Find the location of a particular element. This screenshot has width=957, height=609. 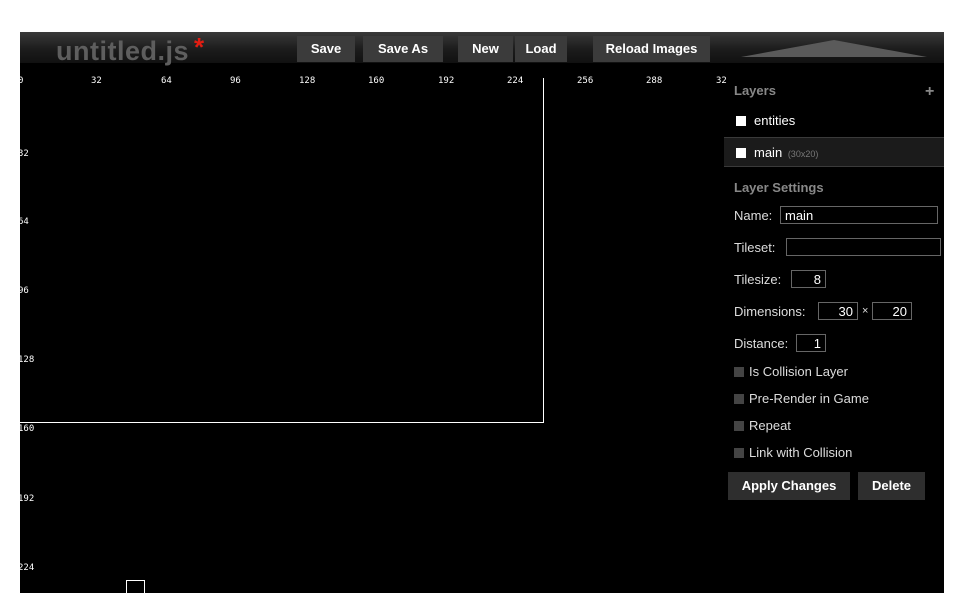

layer-item-main: main (30x20) is located at coordinates (834, 152).